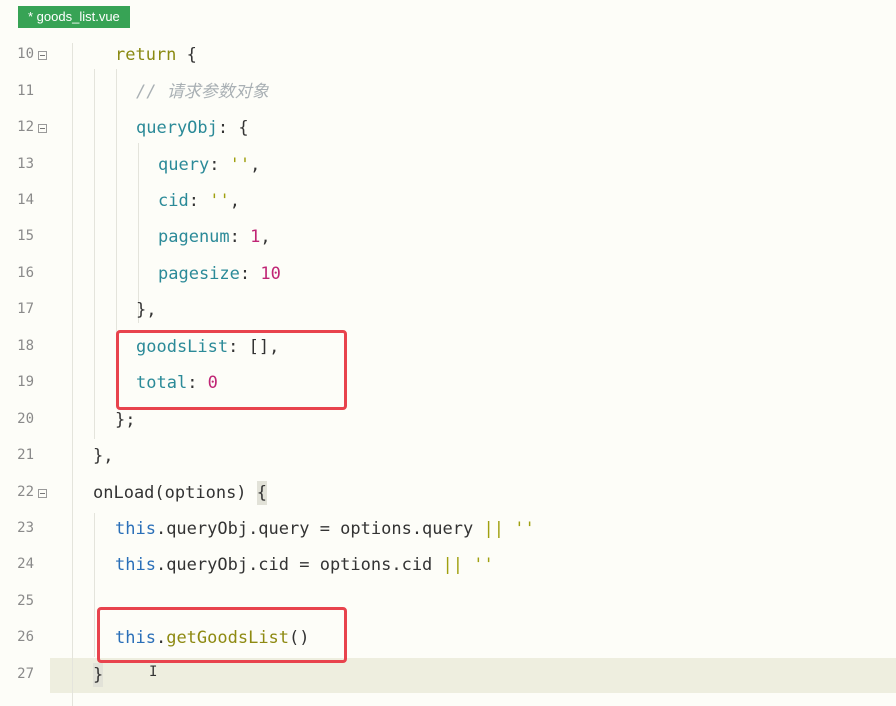 The image size is (896, 706). I want to click on line-number: 13, so click(25, 164).